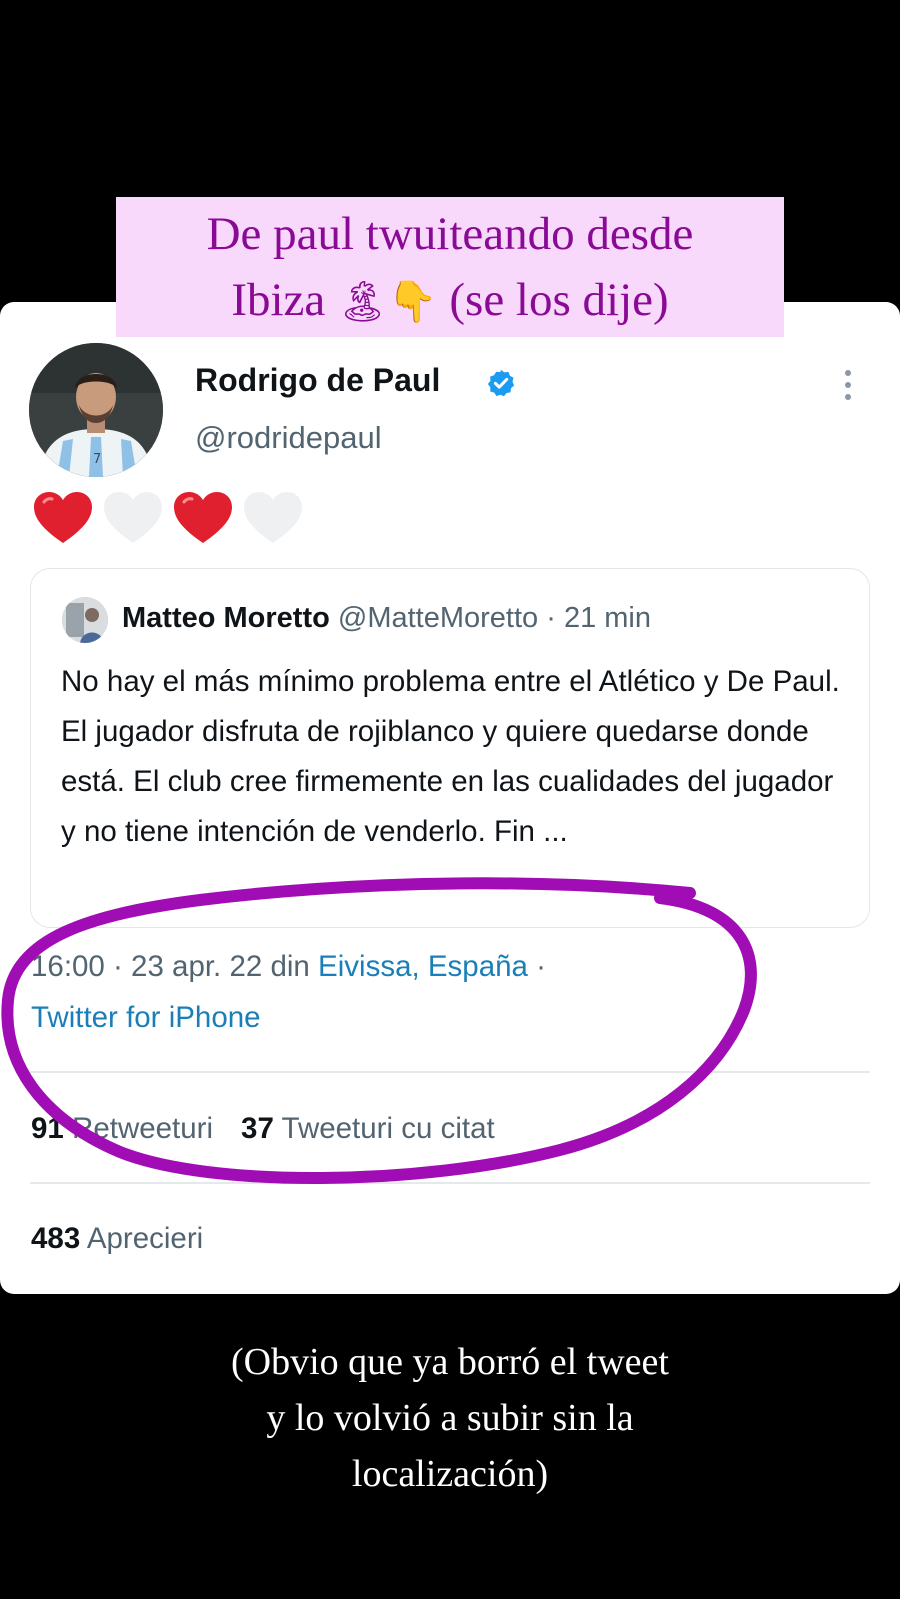 Image resolution: width=900 pixels, height=1599 pixels. I want to click on tweet-timestamp-line: 16:00 · 23 apr. 22 din Eivissa, España ·, so click(288, 967).